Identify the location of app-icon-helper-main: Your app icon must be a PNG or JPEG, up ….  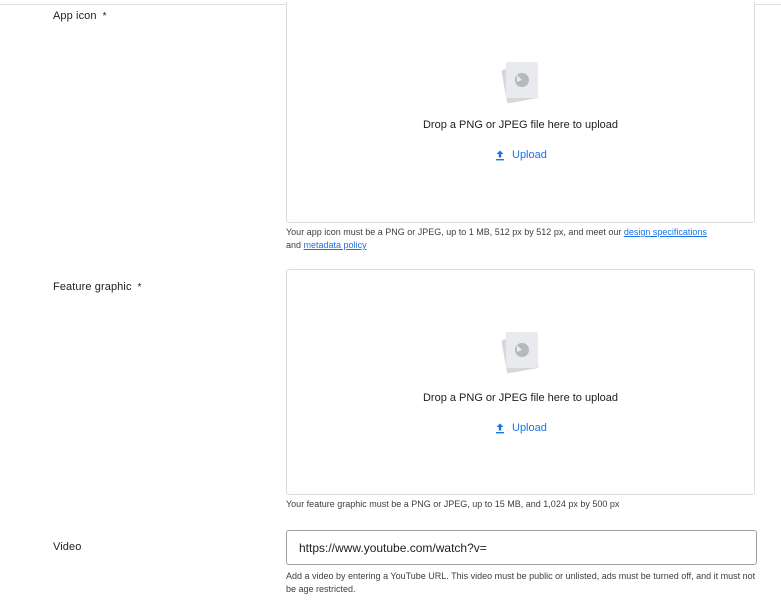
(455, 232).